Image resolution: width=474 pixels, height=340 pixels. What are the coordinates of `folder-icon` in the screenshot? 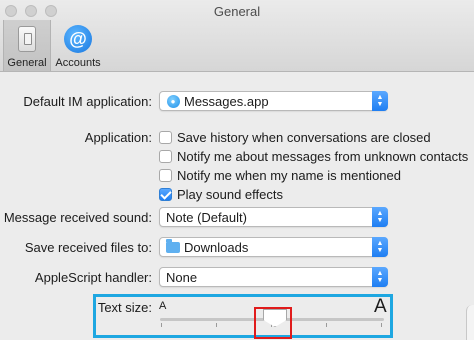 It's located at (173, 246).